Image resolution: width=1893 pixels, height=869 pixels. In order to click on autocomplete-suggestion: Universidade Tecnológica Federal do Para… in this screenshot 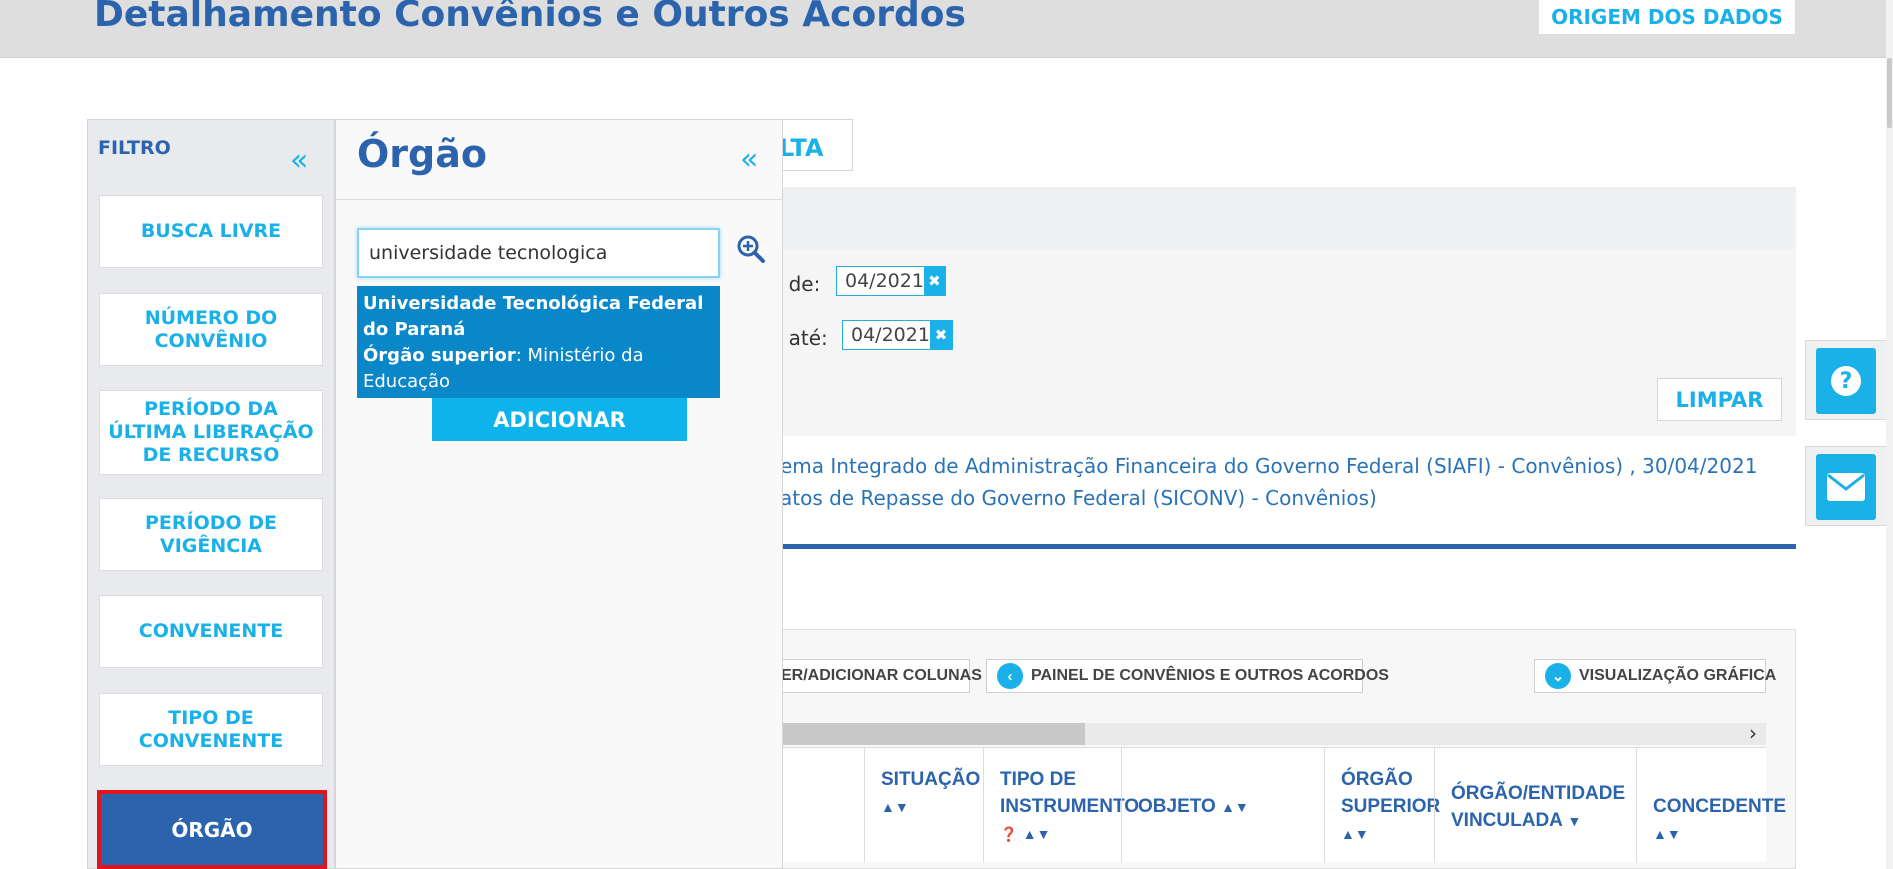, I will do `click(538, 342)`.